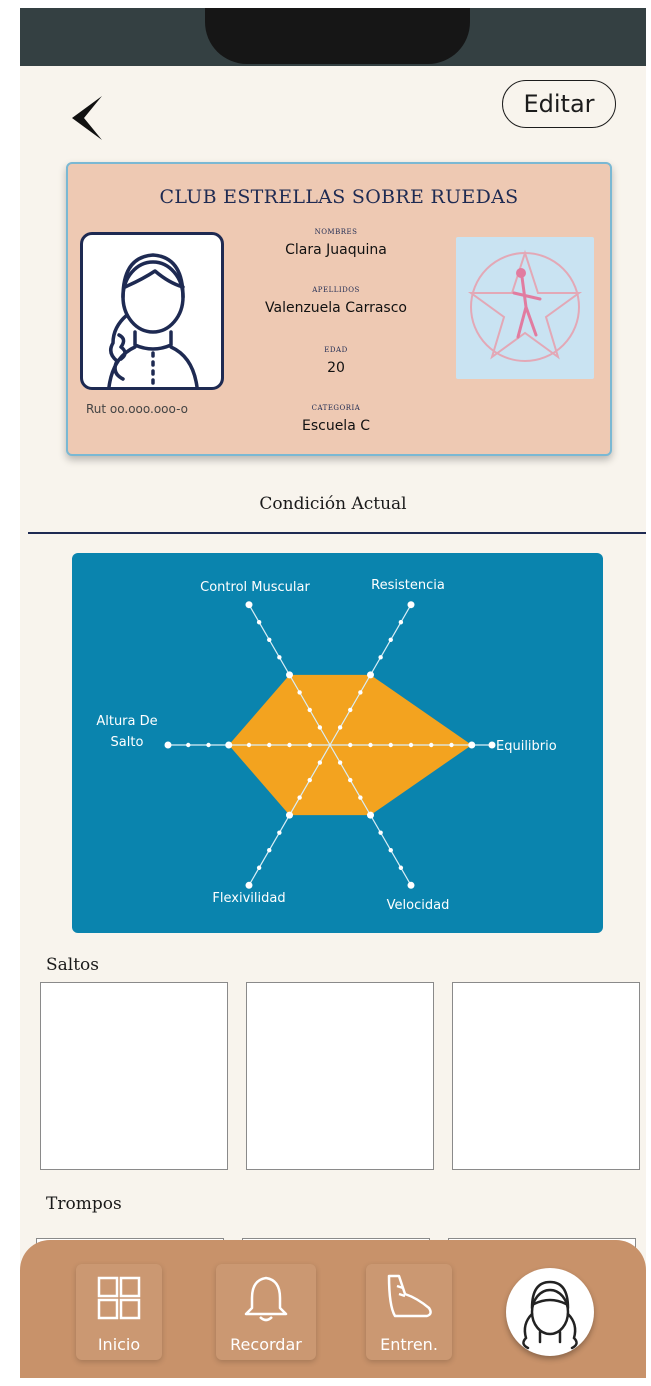  Describe the element at coordinates (336, 350) in the screenshot. I see `field-label-edad: EDAD` at that location.